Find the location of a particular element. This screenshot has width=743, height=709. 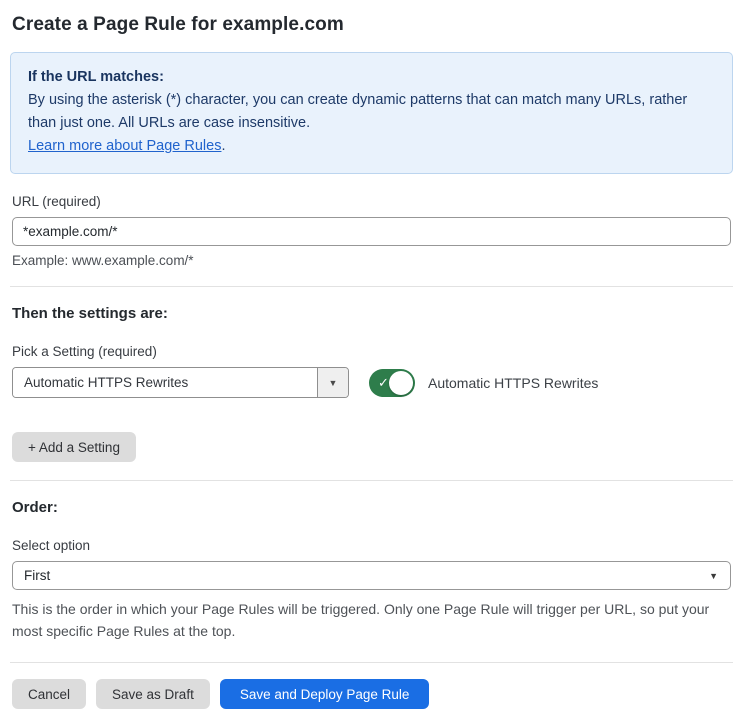

setting-dropdown-button: ▼ is located at coordinates (332, 382).